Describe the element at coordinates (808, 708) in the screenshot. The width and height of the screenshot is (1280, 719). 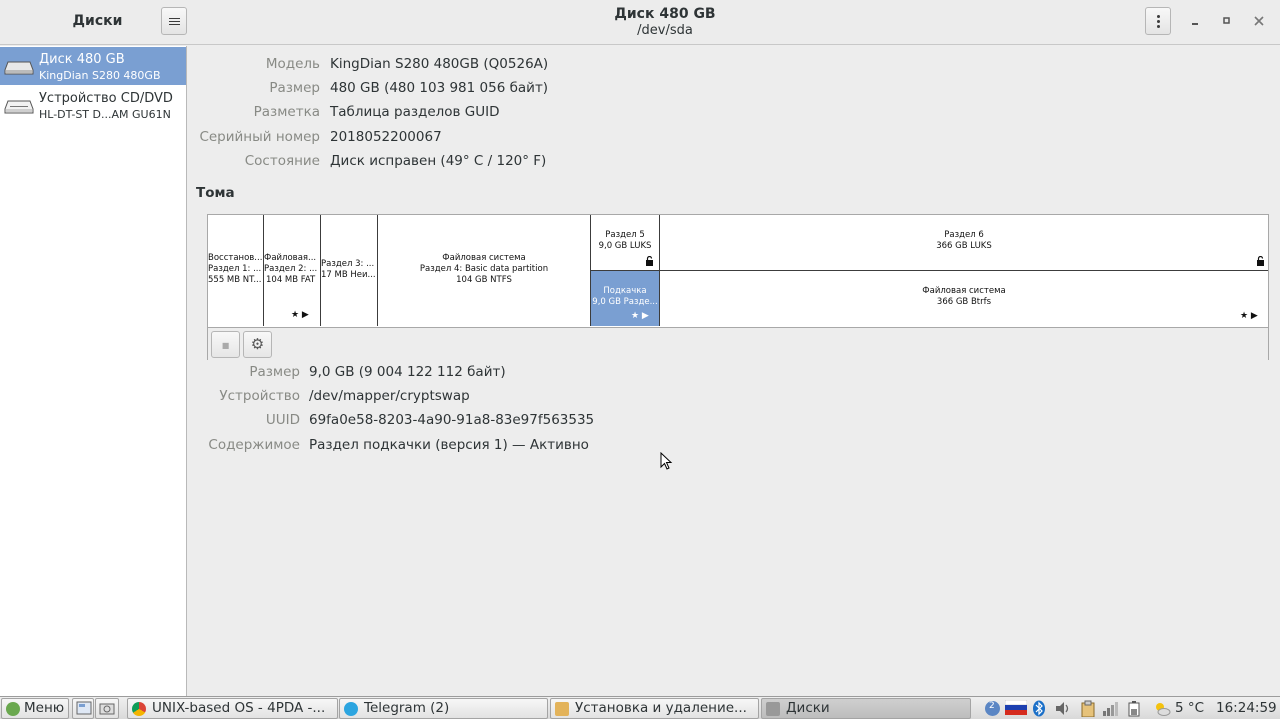
I see `task-label: Диски` at that location.